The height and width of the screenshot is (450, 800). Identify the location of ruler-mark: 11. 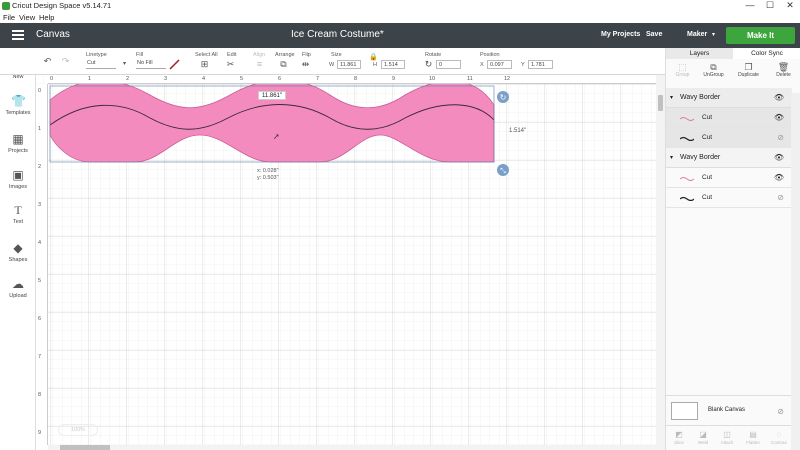
(470, 79).